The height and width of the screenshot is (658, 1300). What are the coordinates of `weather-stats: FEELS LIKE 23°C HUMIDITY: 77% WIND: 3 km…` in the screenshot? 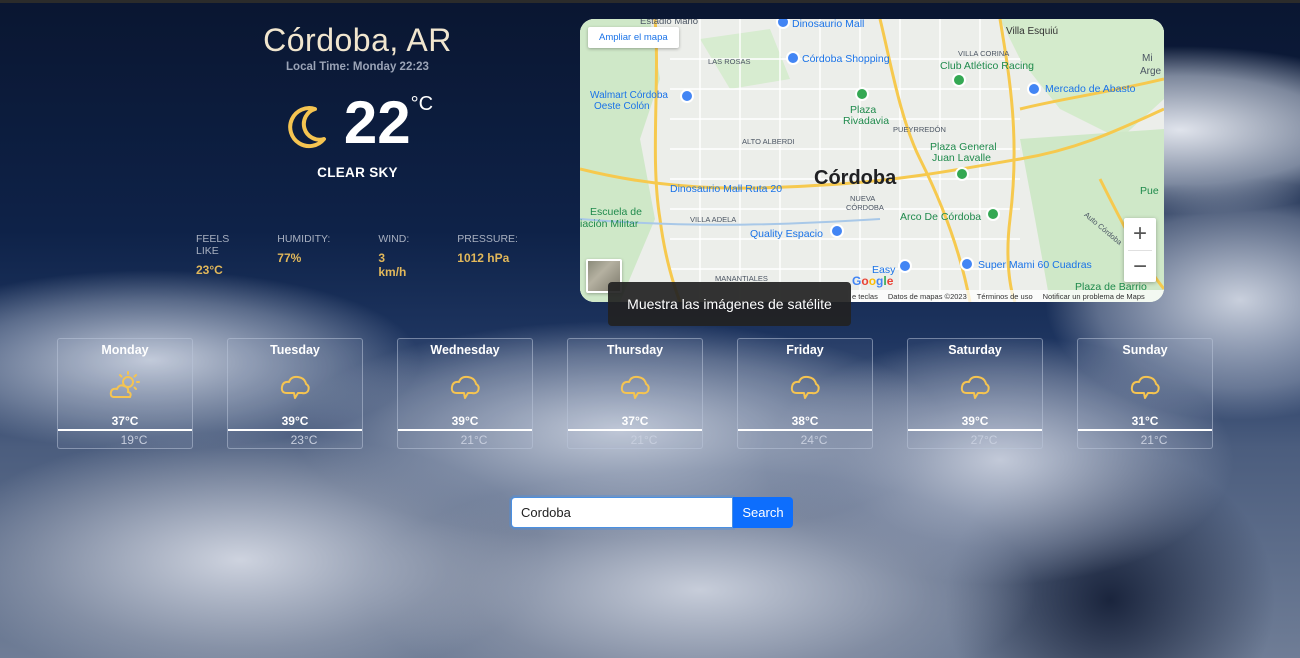 It's located at (376, 256).